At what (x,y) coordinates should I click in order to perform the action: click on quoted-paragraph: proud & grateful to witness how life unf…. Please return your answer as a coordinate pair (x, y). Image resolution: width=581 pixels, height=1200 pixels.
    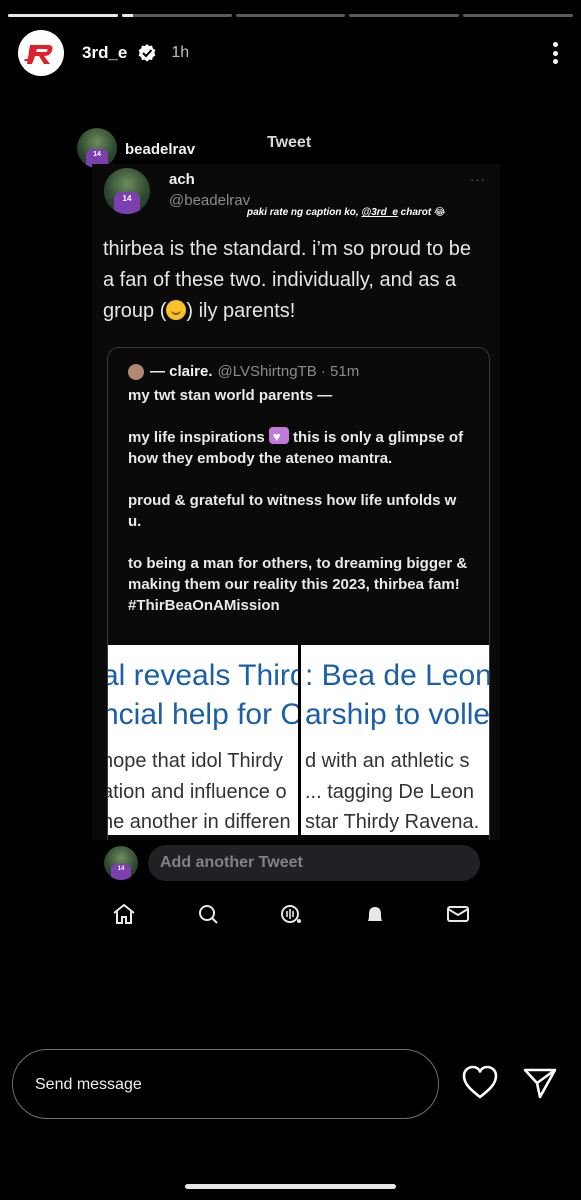
    Looking at the image, I should click on (292, 511).